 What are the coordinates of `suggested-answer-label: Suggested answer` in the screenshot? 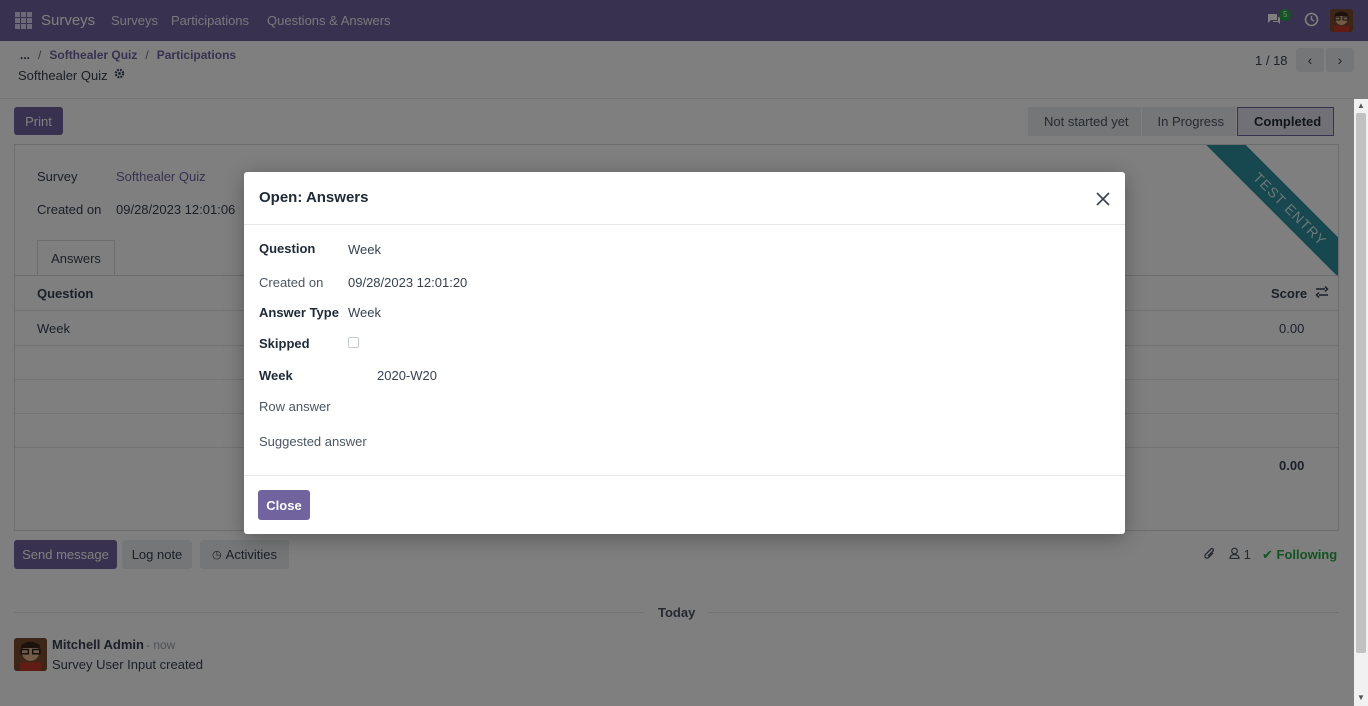 It's located at (313, 441).